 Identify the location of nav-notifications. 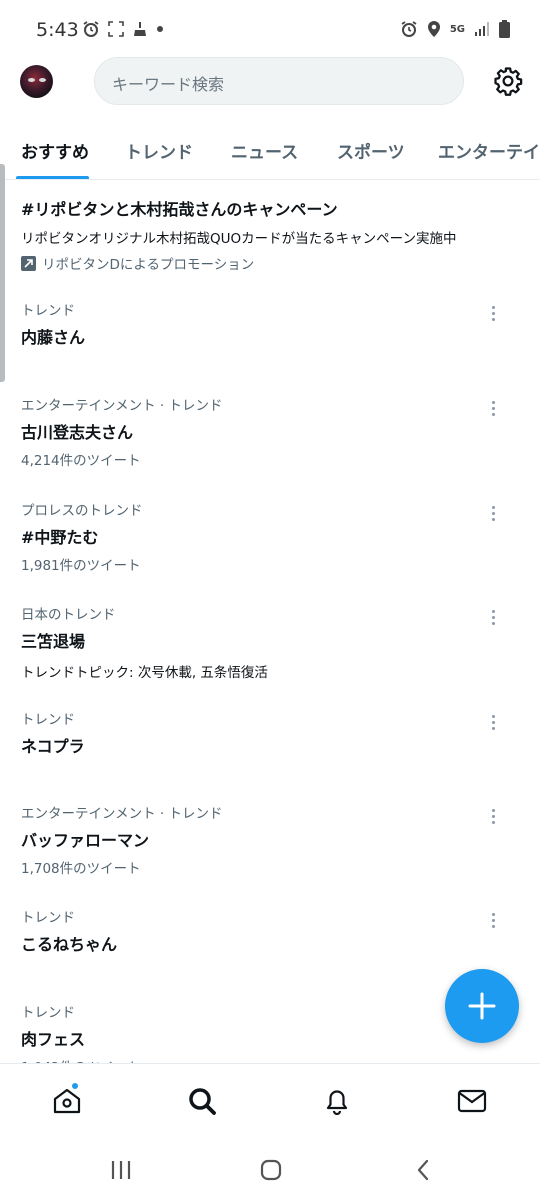
(337, 1101).